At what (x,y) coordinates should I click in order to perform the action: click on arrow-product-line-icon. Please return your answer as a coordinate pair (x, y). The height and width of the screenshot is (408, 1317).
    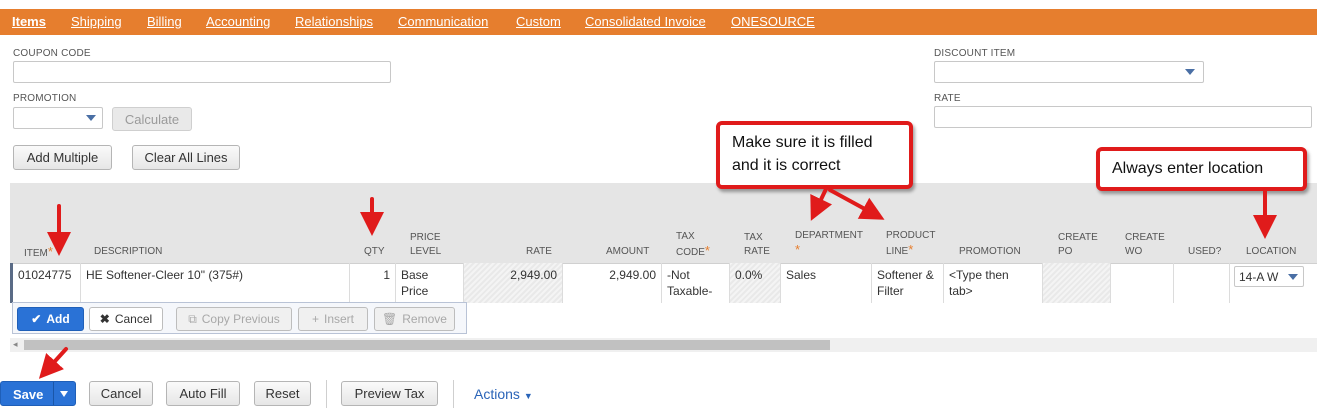
    Looking at the image, I should click on (856, 204).